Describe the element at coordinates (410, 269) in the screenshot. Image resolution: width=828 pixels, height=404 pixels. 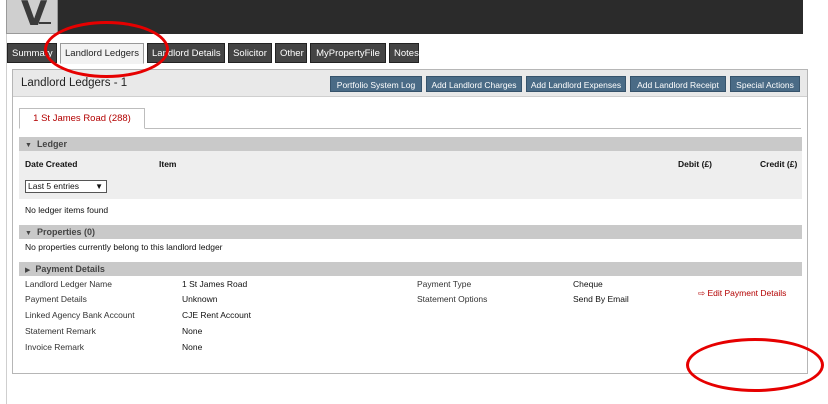
I see `payment-details-section-header: ▶ Payment Details` at that location.